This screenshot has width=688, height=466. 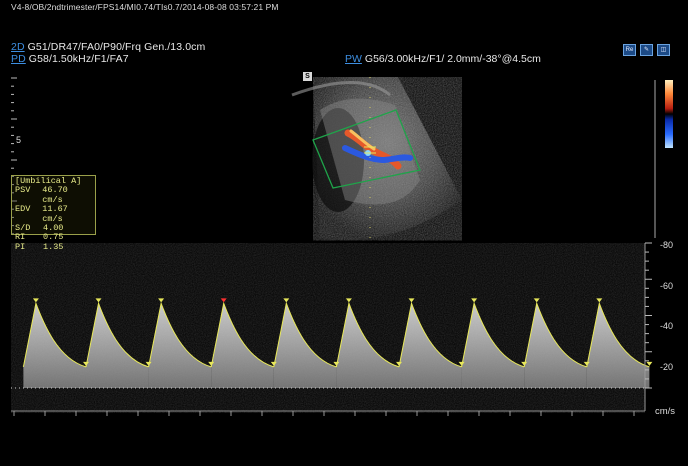 I want to click on time-ticks, so click(x=324, y=413).